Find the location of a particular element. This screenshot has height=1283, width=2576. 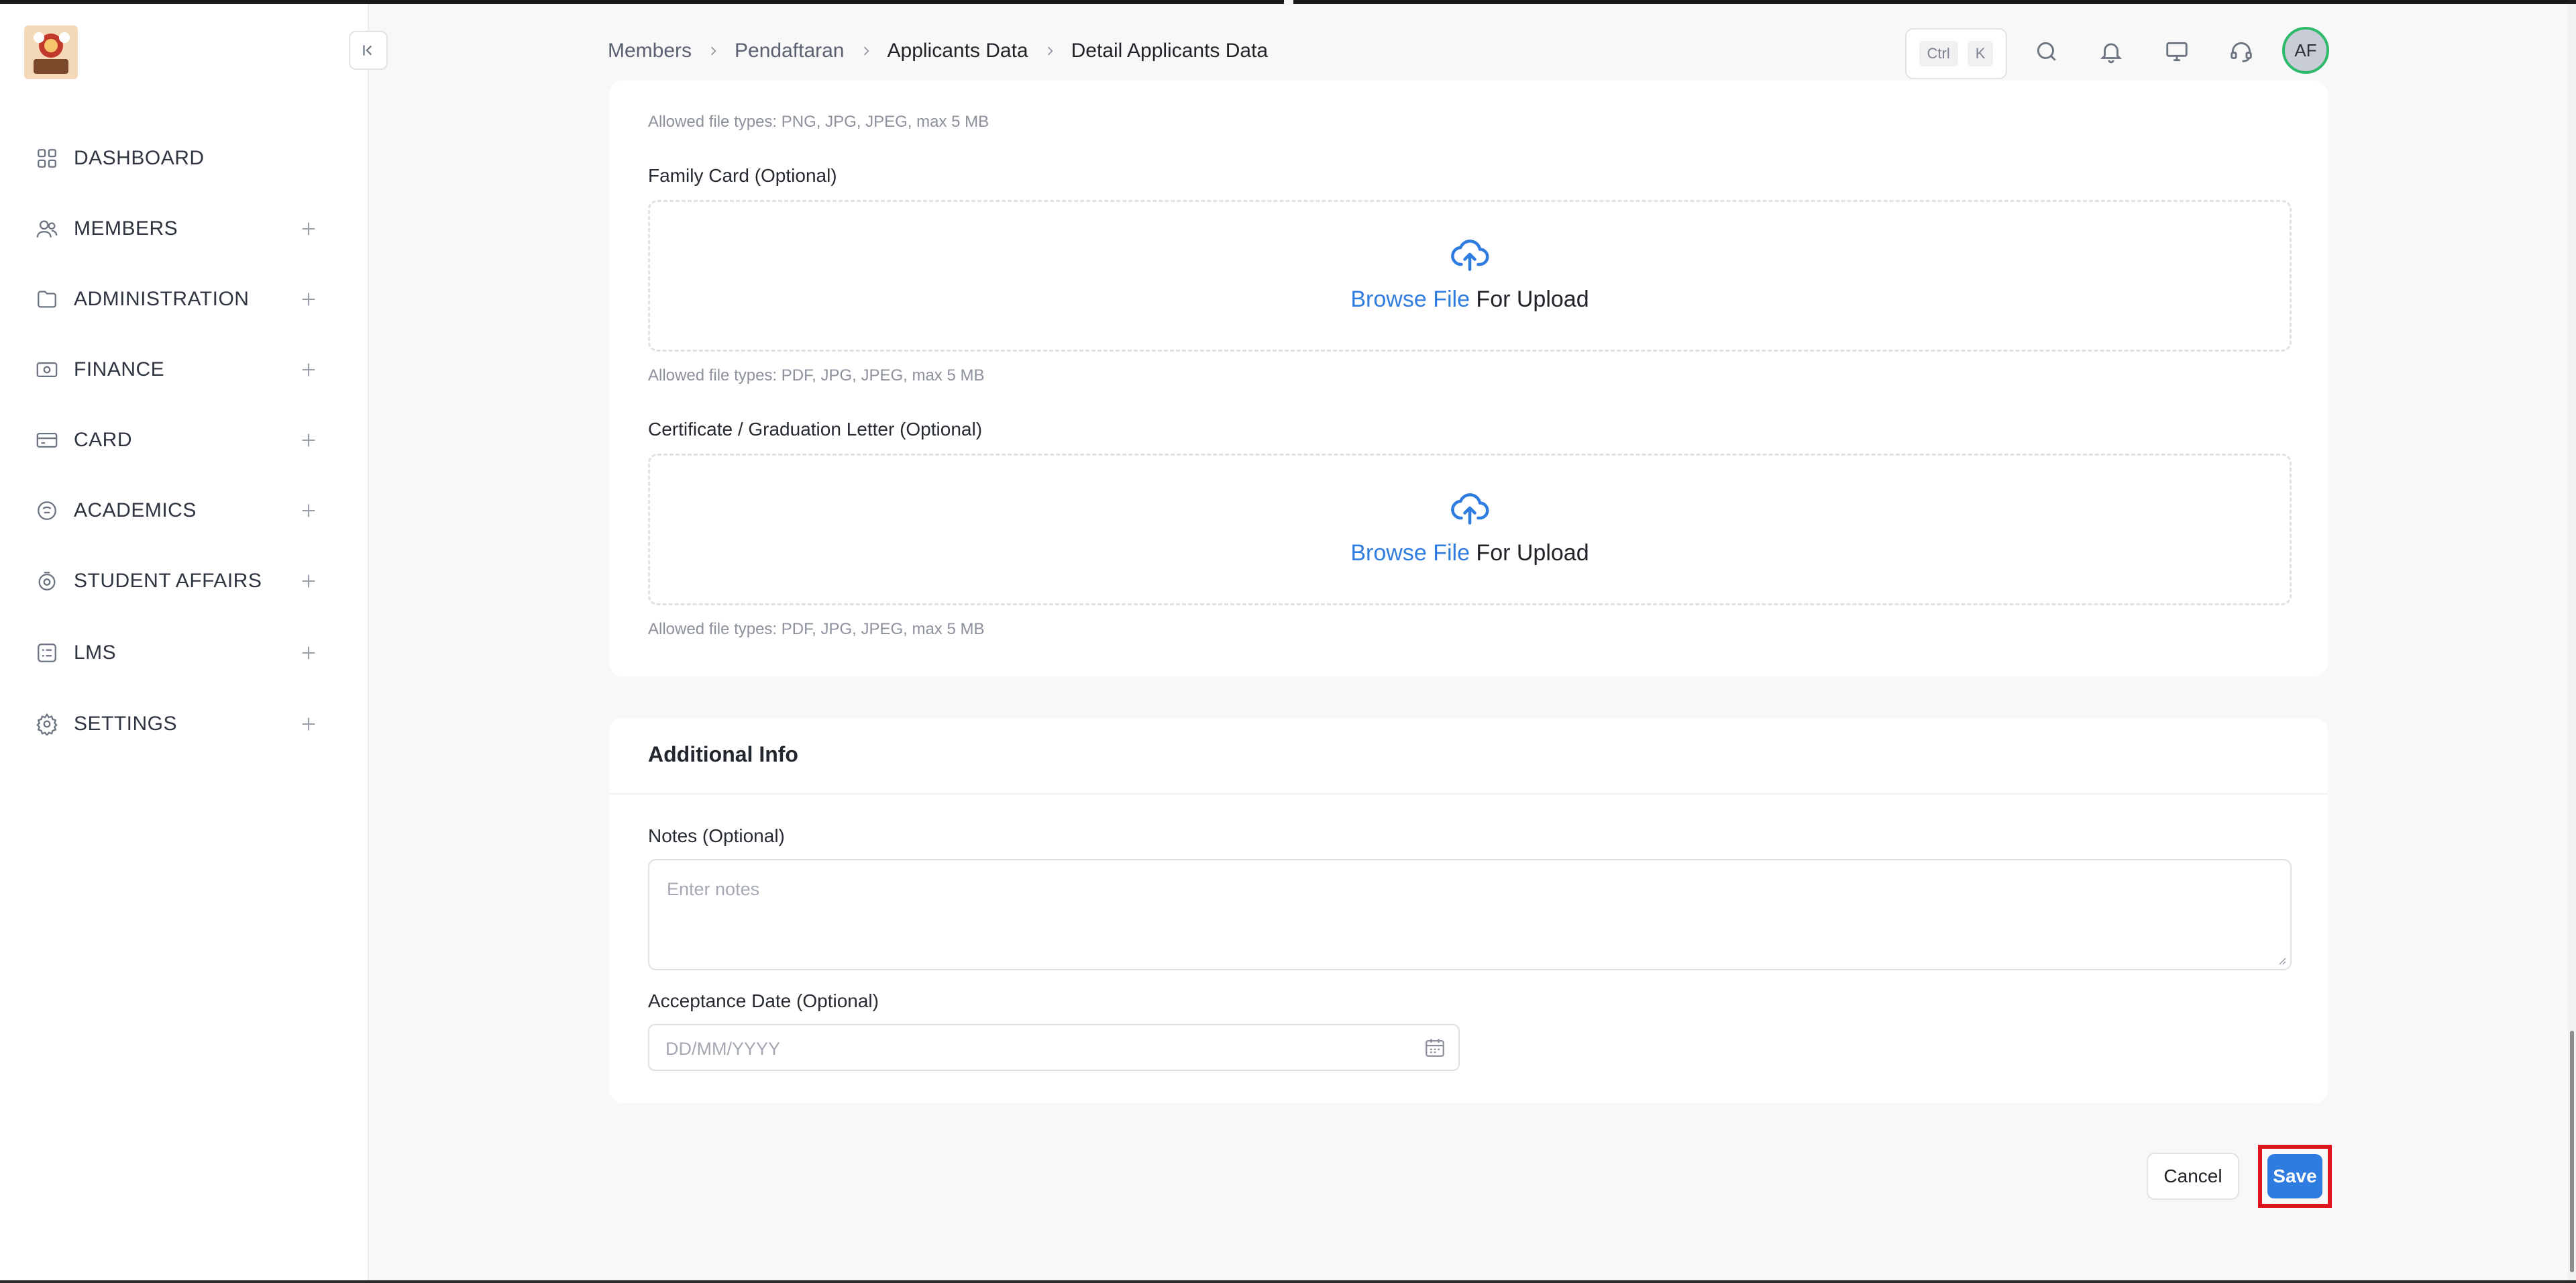

sidebar-item-label: FINANCE is located at coordinates (119, 369).